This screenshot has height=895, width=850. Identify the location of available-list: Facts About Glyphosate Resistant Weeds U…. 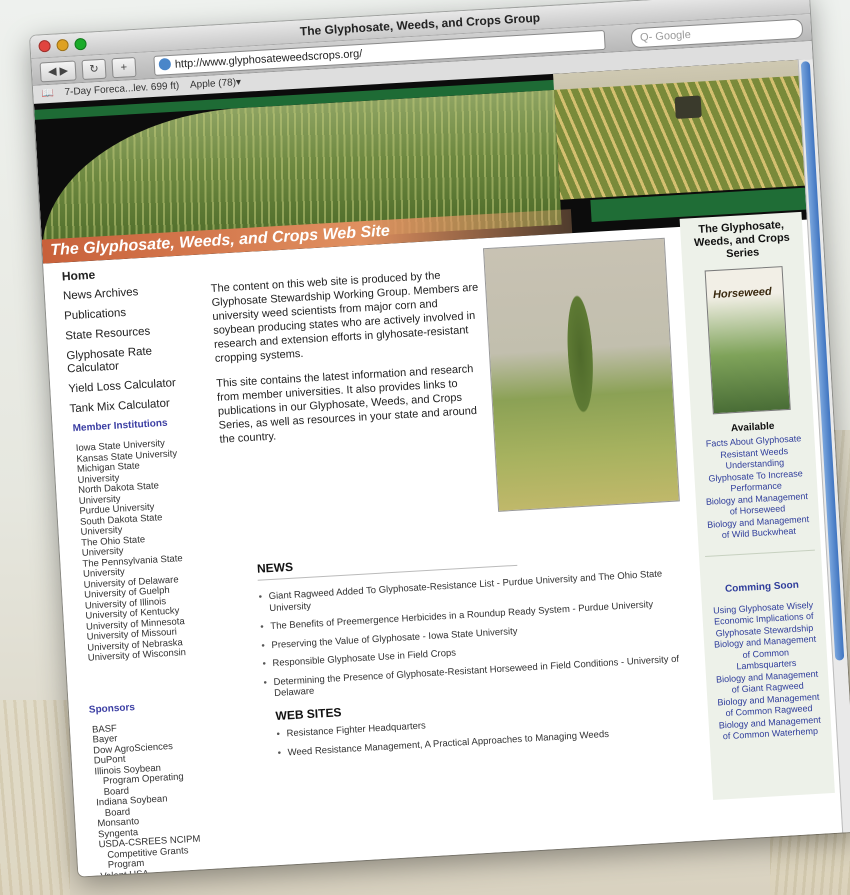
(756, 487).